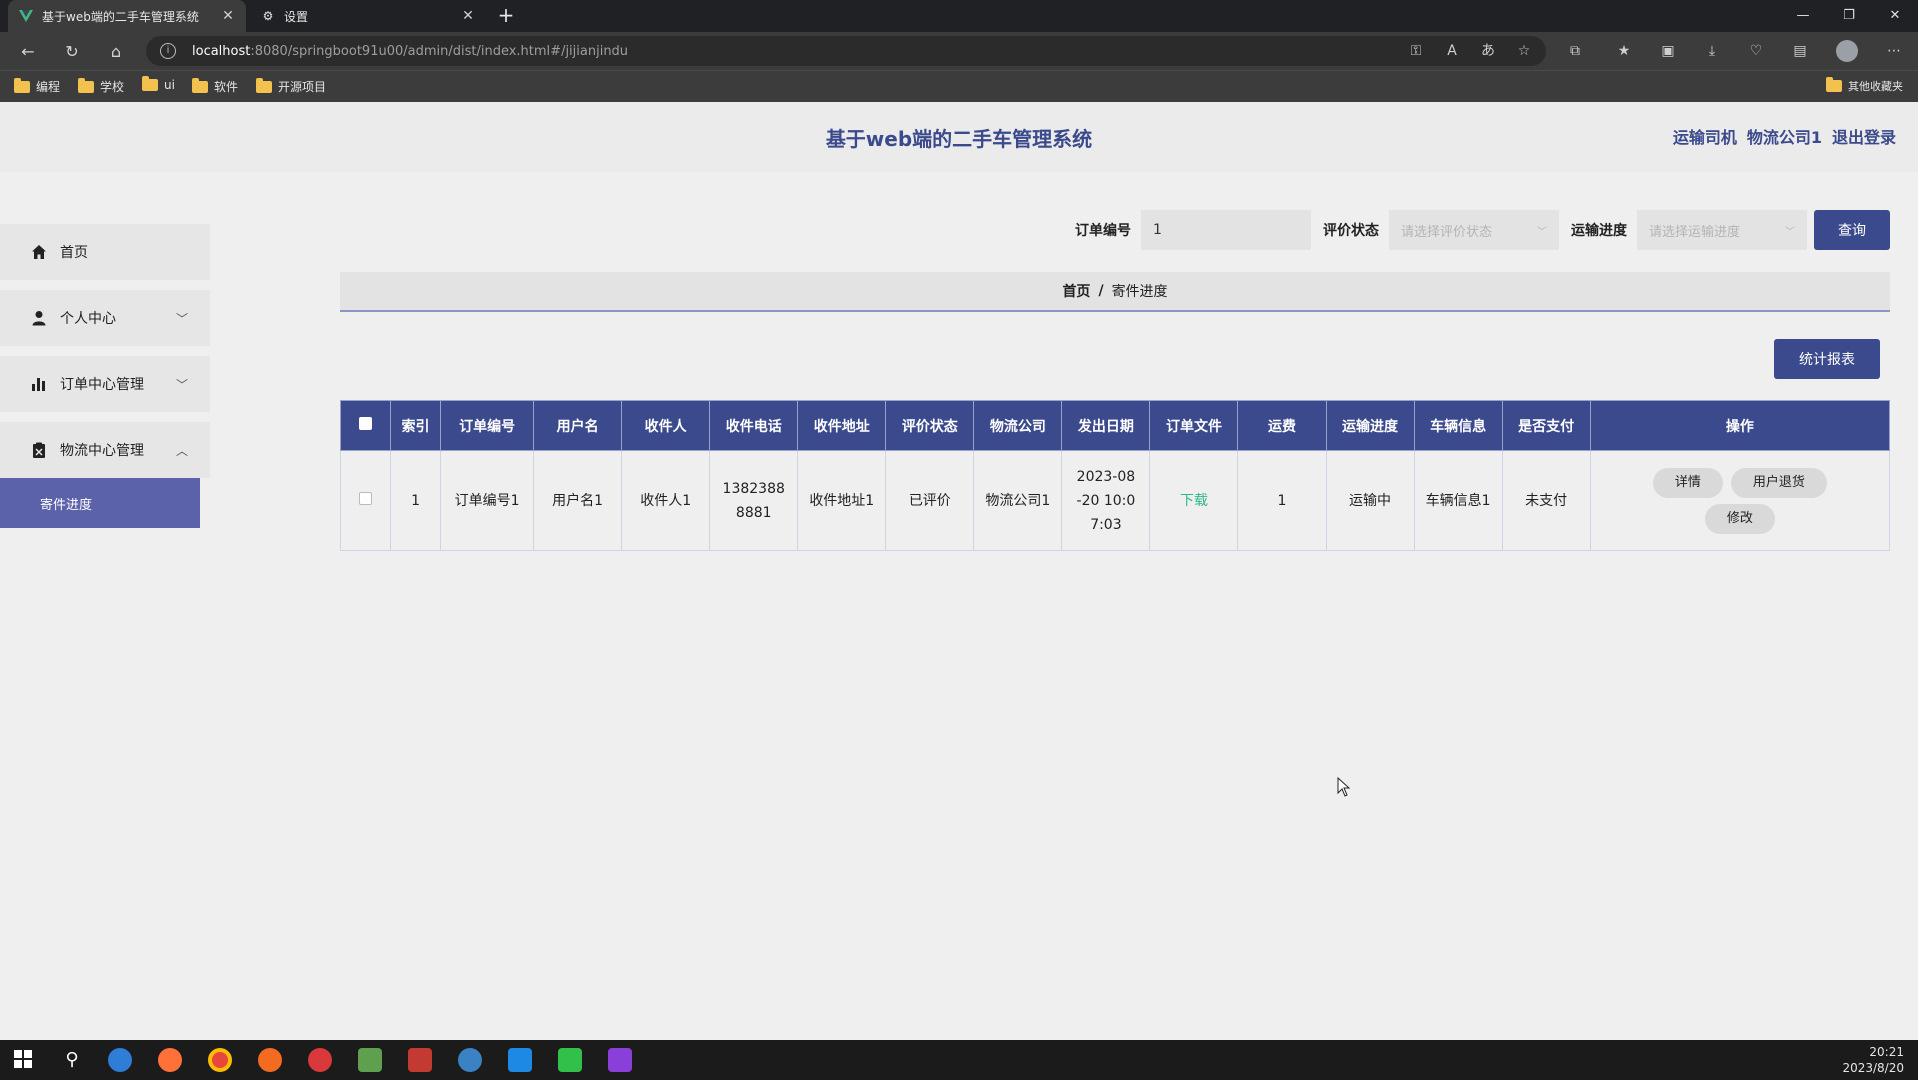  What do you see at coordinates (1488, 51) in the screenshot?
I see `translate-icon: あ` at bounding box center [1488, 51].